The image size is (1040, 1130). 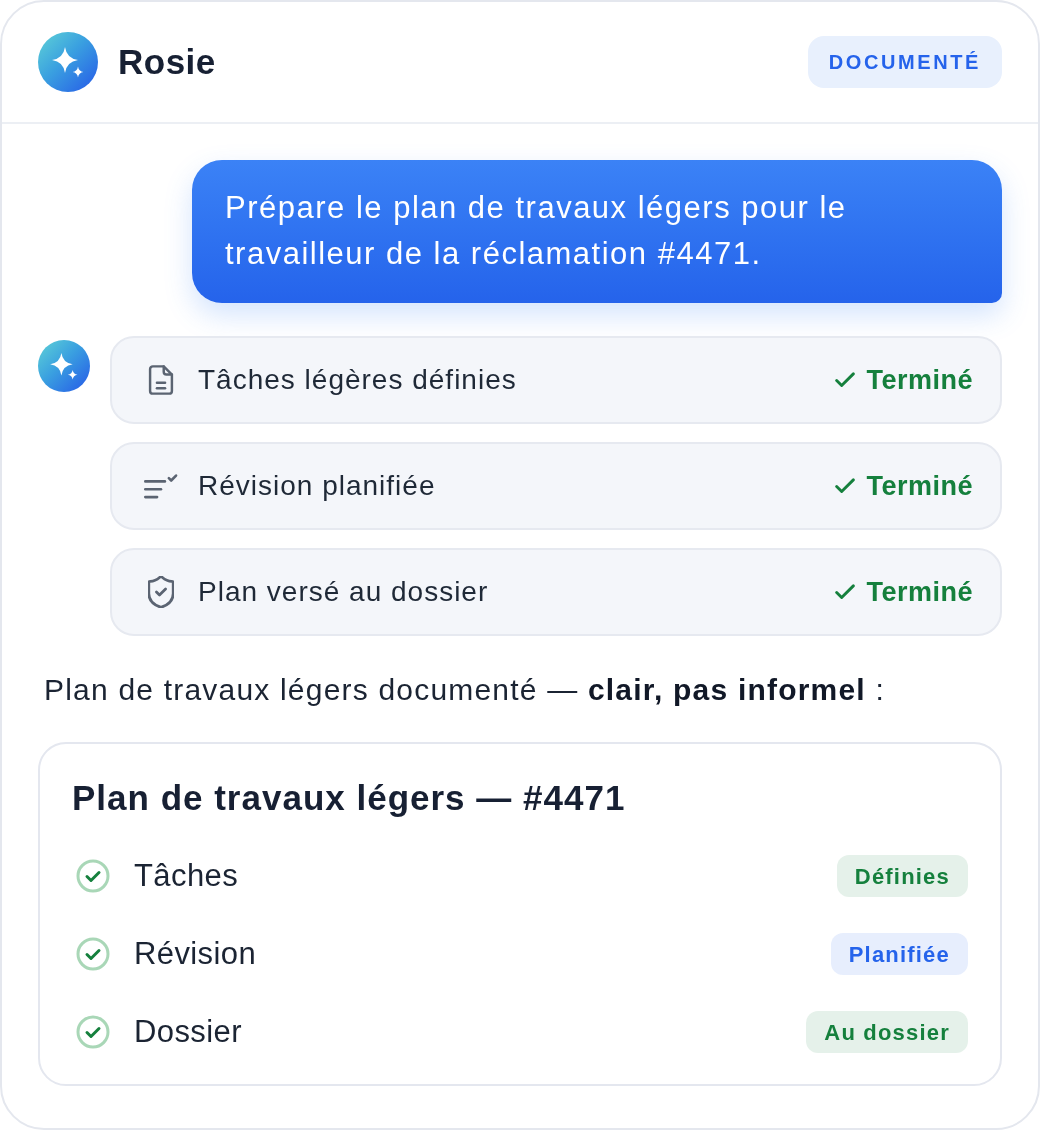 I want to click on item-tag: Au dossier, so click(x=887, y=1032).